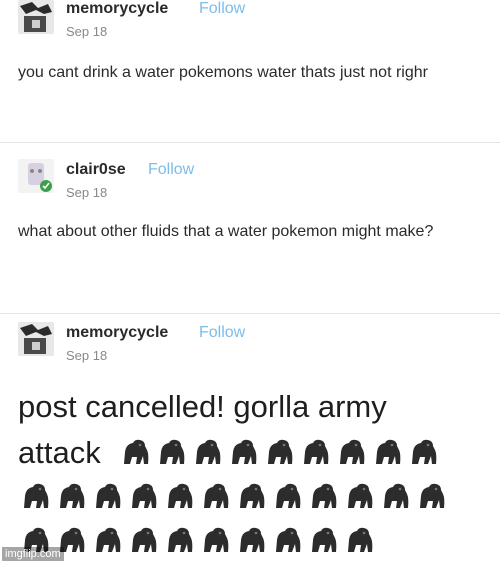  I want to click on post-body-line-2: attack, so click(59, 452).